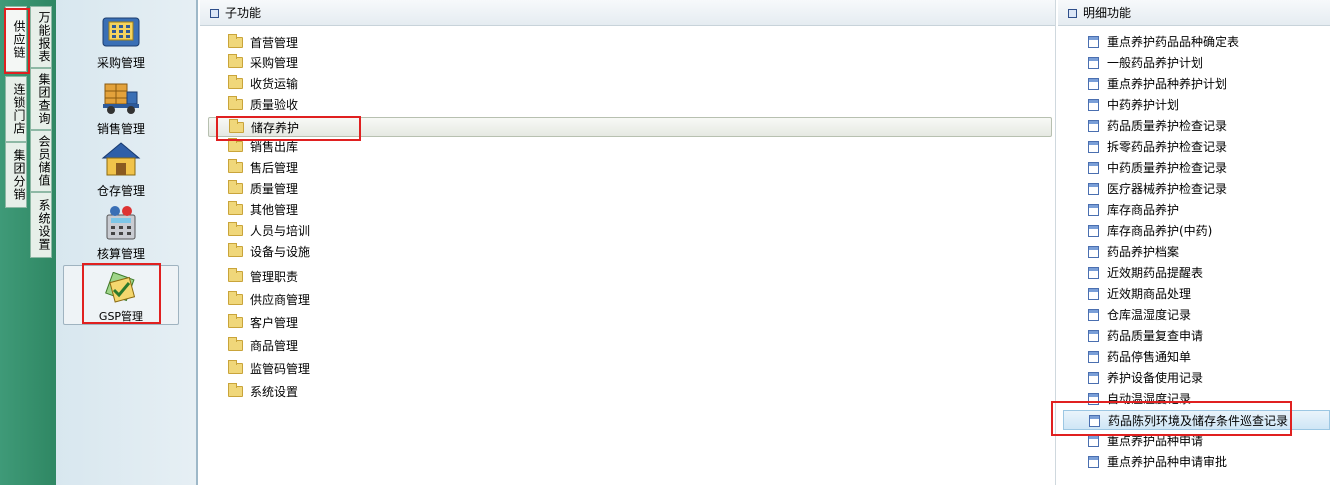  Describe the element at coordinates (41, 37) in the screenshot. I see `tab-universal-reports: 万能报表` at that location.